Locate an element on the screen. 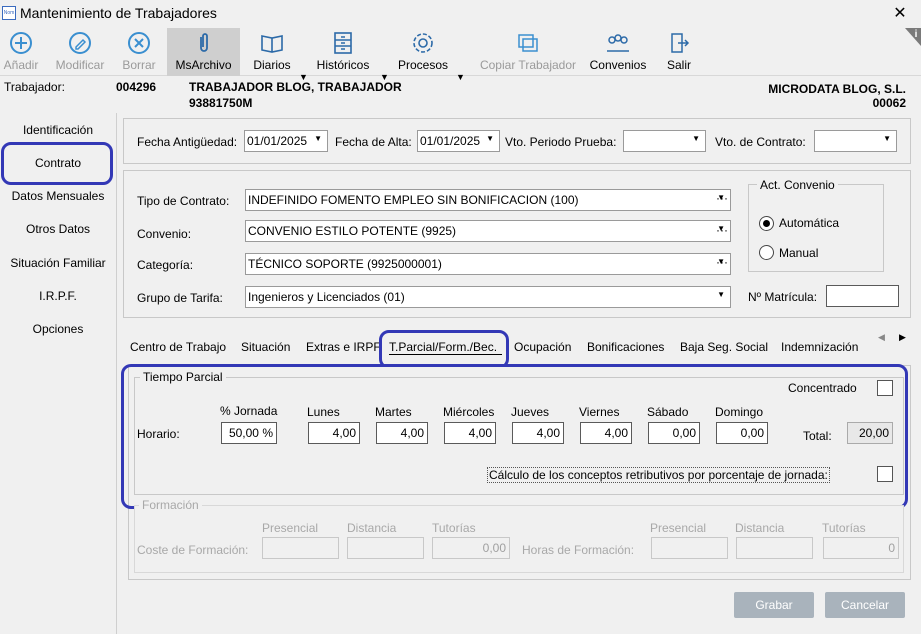 The height and width of the screenshot is (634, 921). plus-circle-icon is located at coordinates (21, 43).